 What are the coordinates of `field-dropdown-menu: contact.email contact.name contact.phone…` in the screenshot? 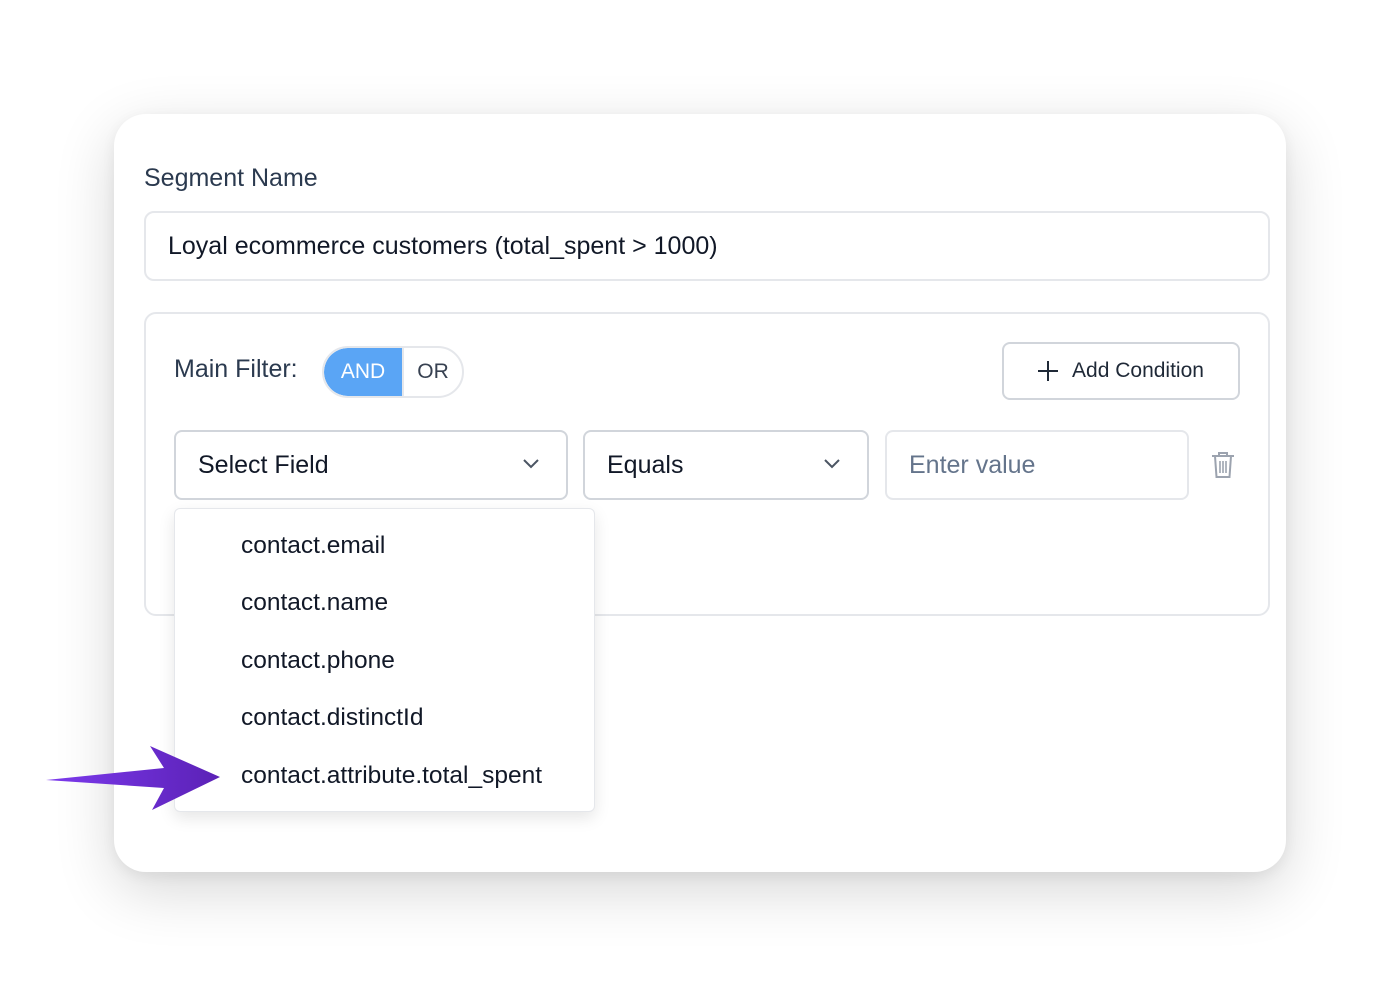 It's located at (384, 660).